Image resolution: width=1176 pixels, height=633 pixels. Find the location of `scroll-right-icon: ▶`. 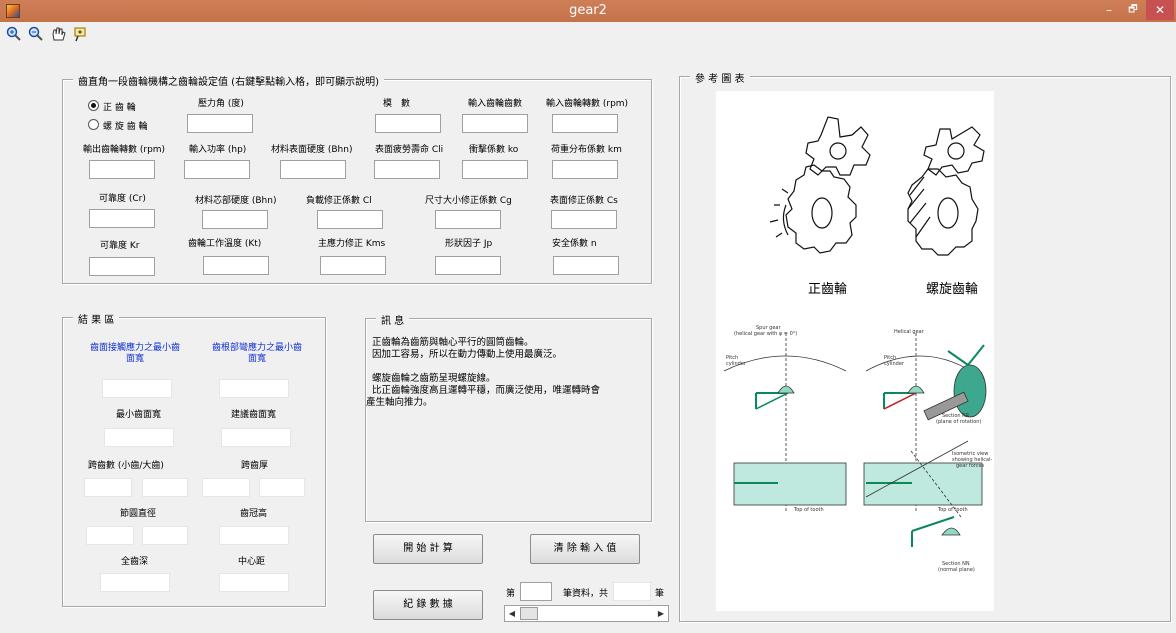

scroll-right-icon: ▶ is located at coordinates (661, 613).